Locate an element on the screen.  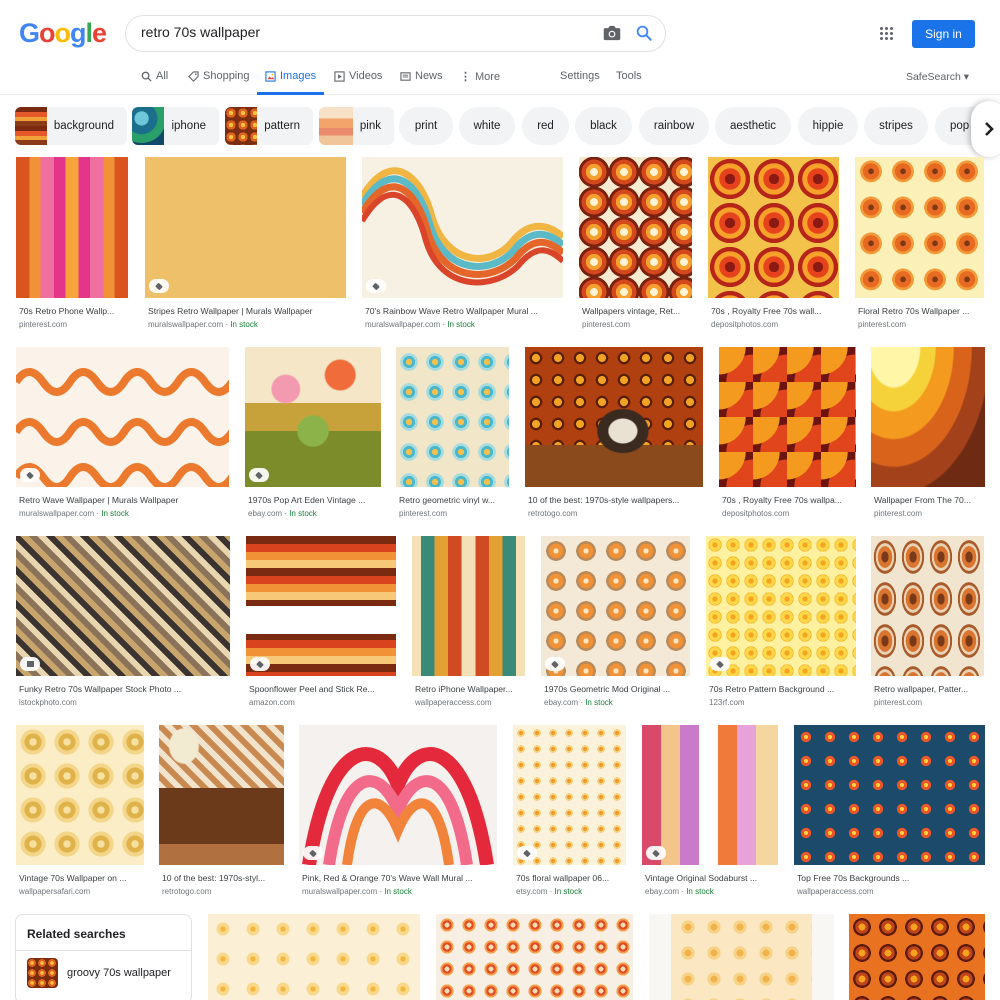
chip-white: white is located at coordinates (487, 126).